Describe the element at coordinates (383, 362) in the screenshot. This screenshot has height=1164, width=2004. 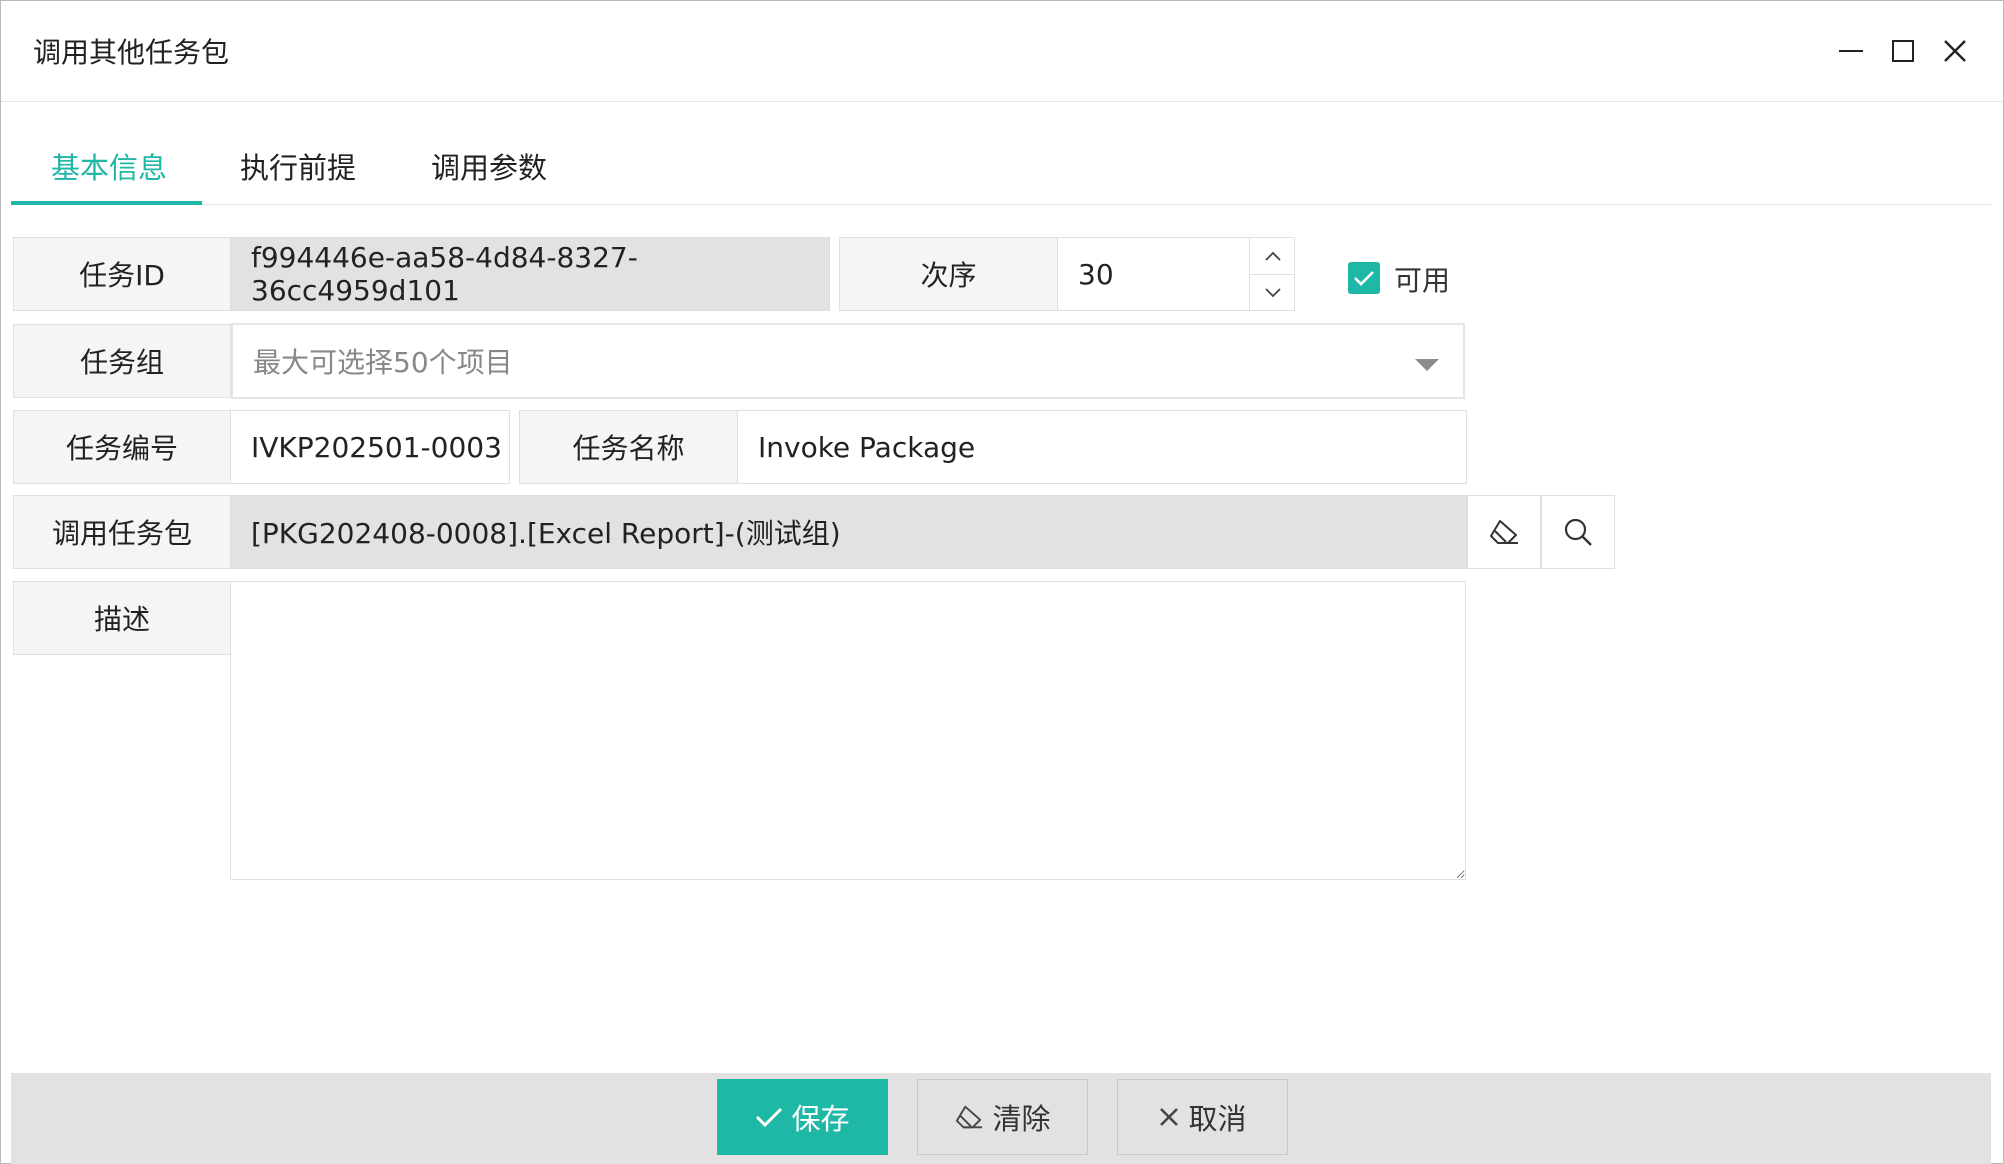
I see `task-group-placeholder: 最大可选择50个项目` at that location.